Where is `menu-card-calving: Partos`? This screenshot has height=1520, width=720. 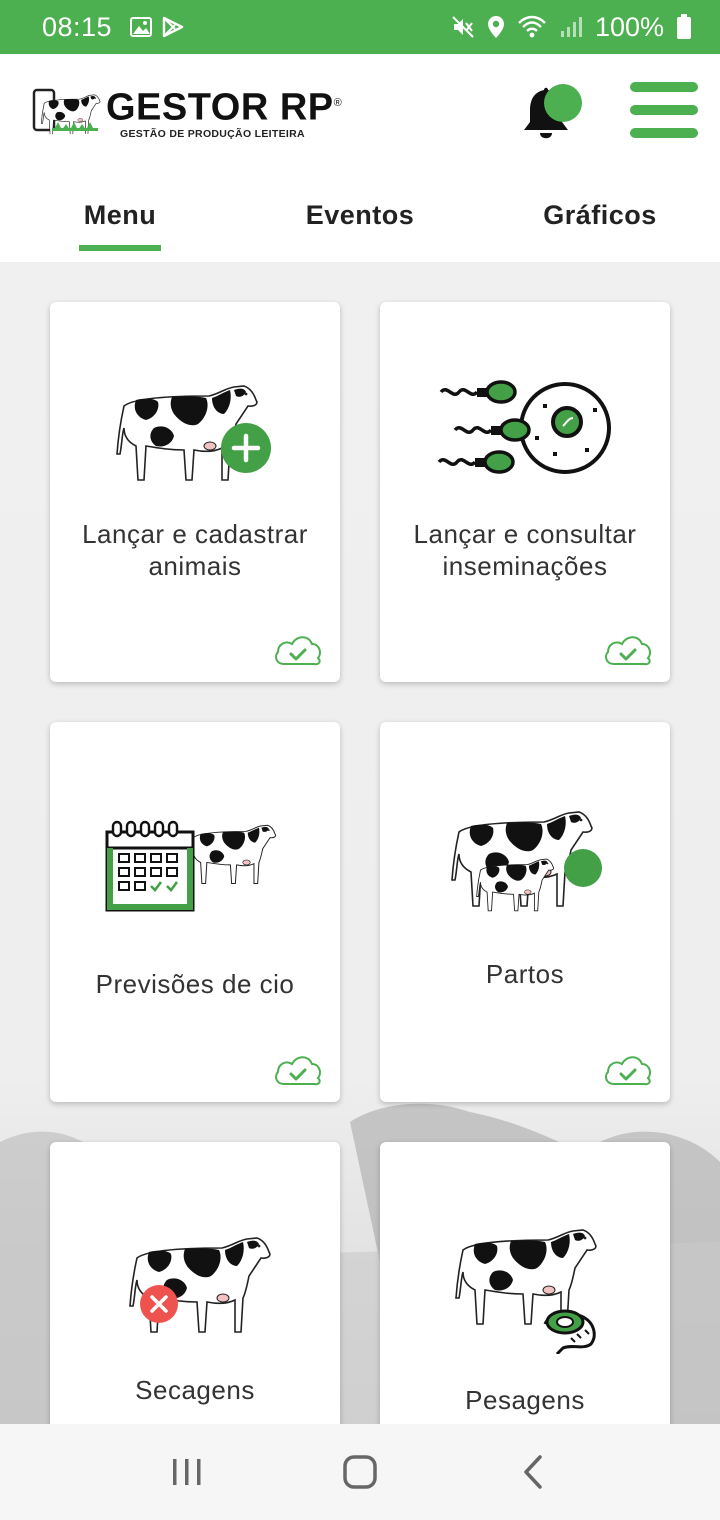
menu-card-calving: Partos is located at coordinates (525, 912).